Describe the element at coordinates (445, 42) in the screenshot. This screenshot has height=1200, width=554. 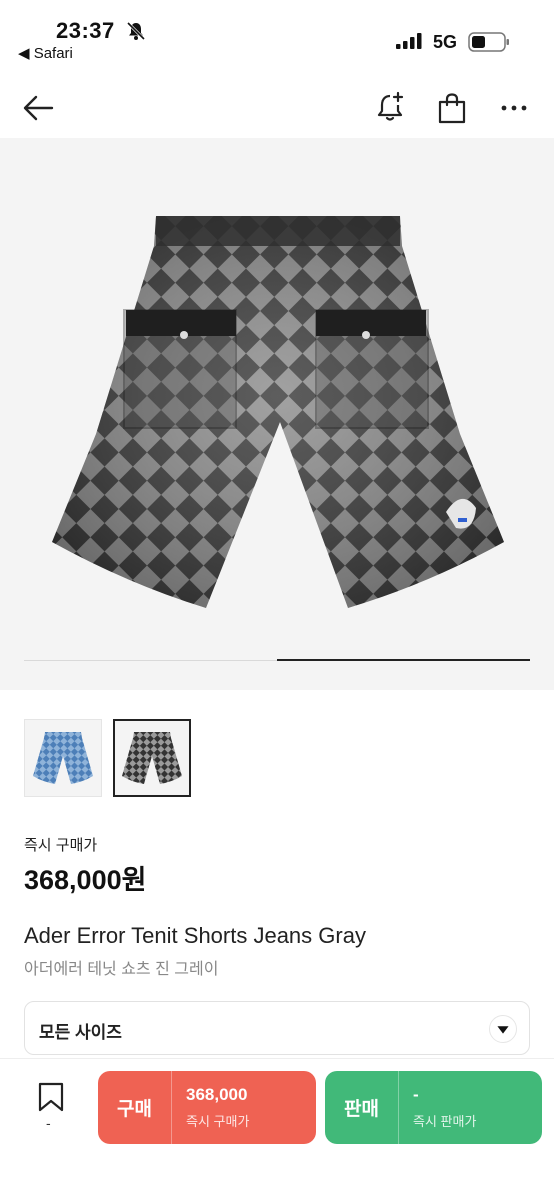
I see `network-type: 5G` at that location.